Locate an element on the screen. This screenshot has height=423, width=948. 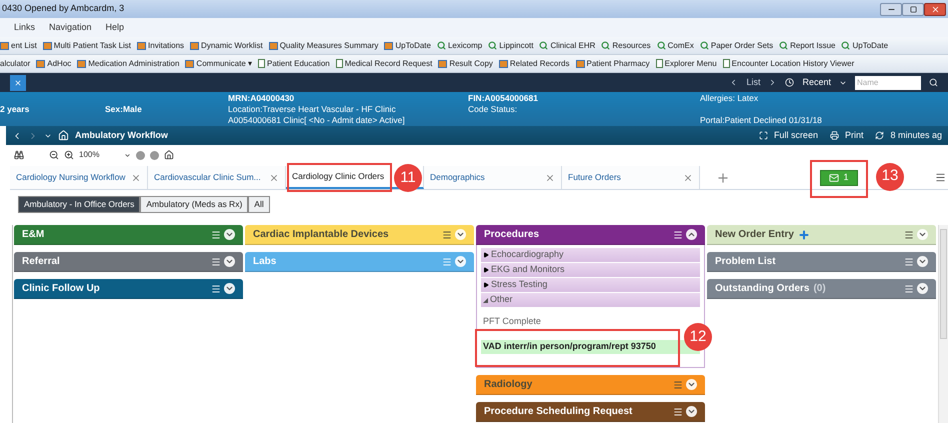
tab: Demographics is located at coordinates (493, 177).